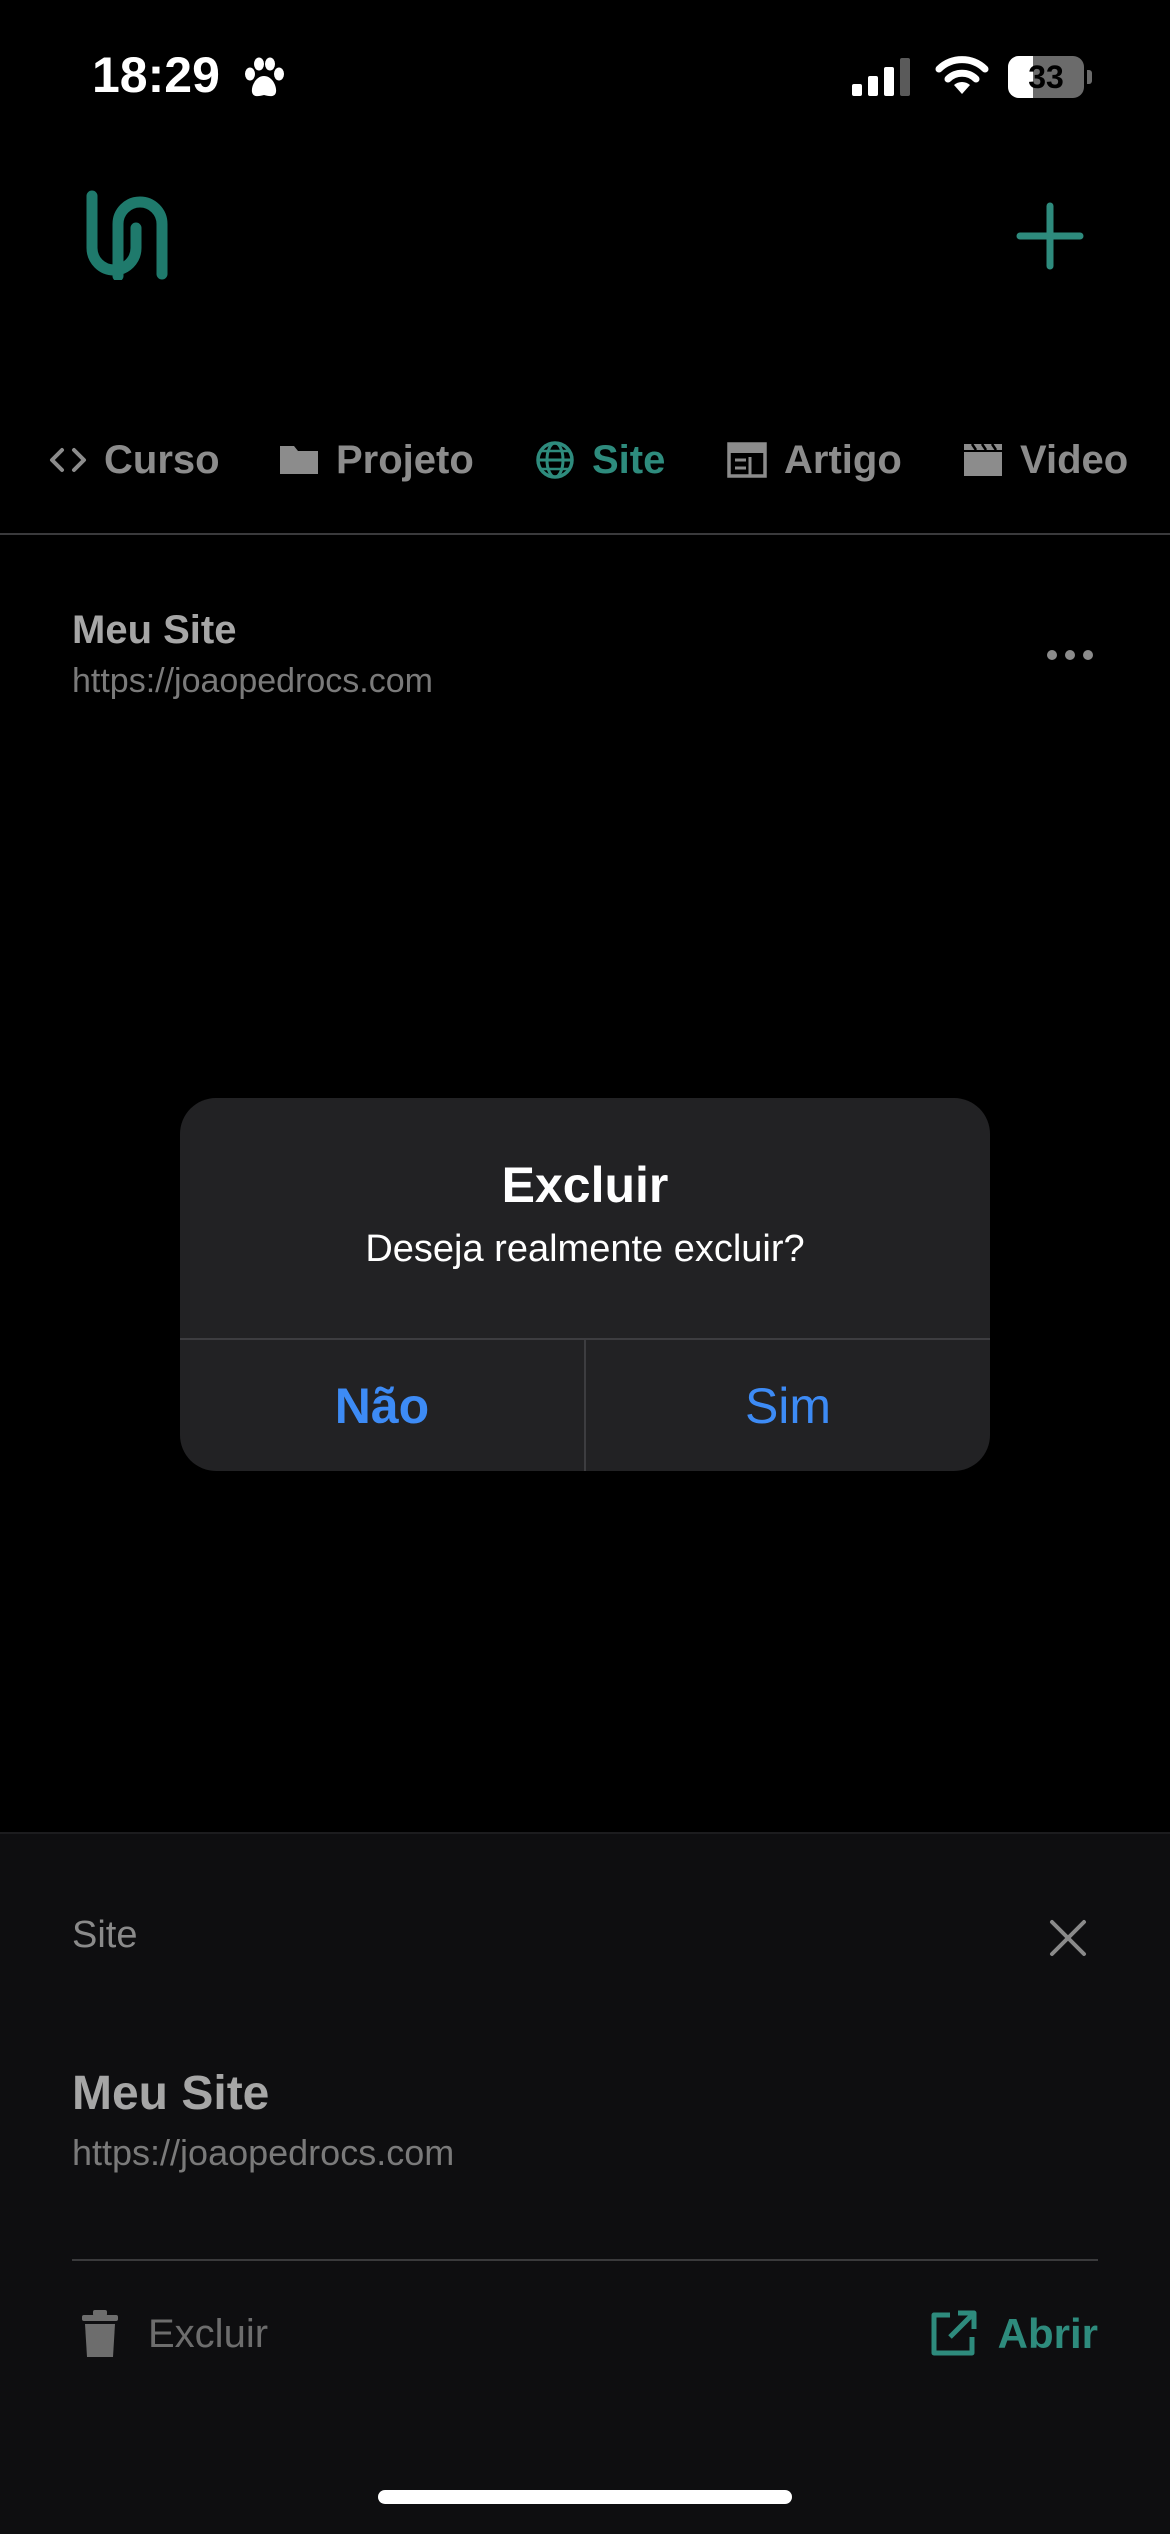 This screenshot has width=1170, height=2534. What do you see at coordinates (162, 459) in the screenshot?
I see `tab-label: Curso` at bounding box center [162, 459].